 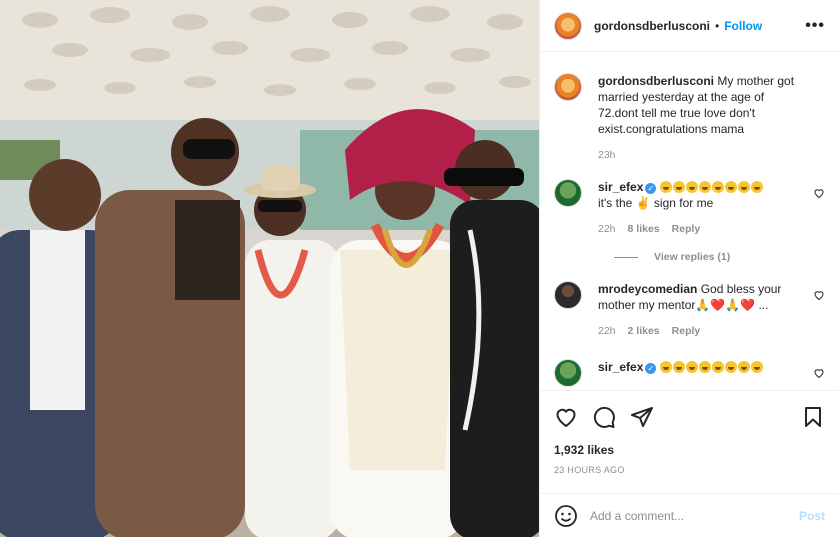 I want to click on post-timestamp: 23 HOURS AGO, so click(x=689, y=470).